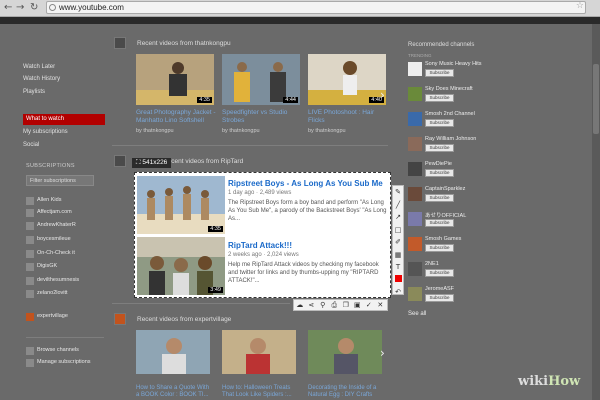  Describe the element at coordinates (260, 245) in the screenshot. I see `video-title: RipTard Attack!!!` at that location.